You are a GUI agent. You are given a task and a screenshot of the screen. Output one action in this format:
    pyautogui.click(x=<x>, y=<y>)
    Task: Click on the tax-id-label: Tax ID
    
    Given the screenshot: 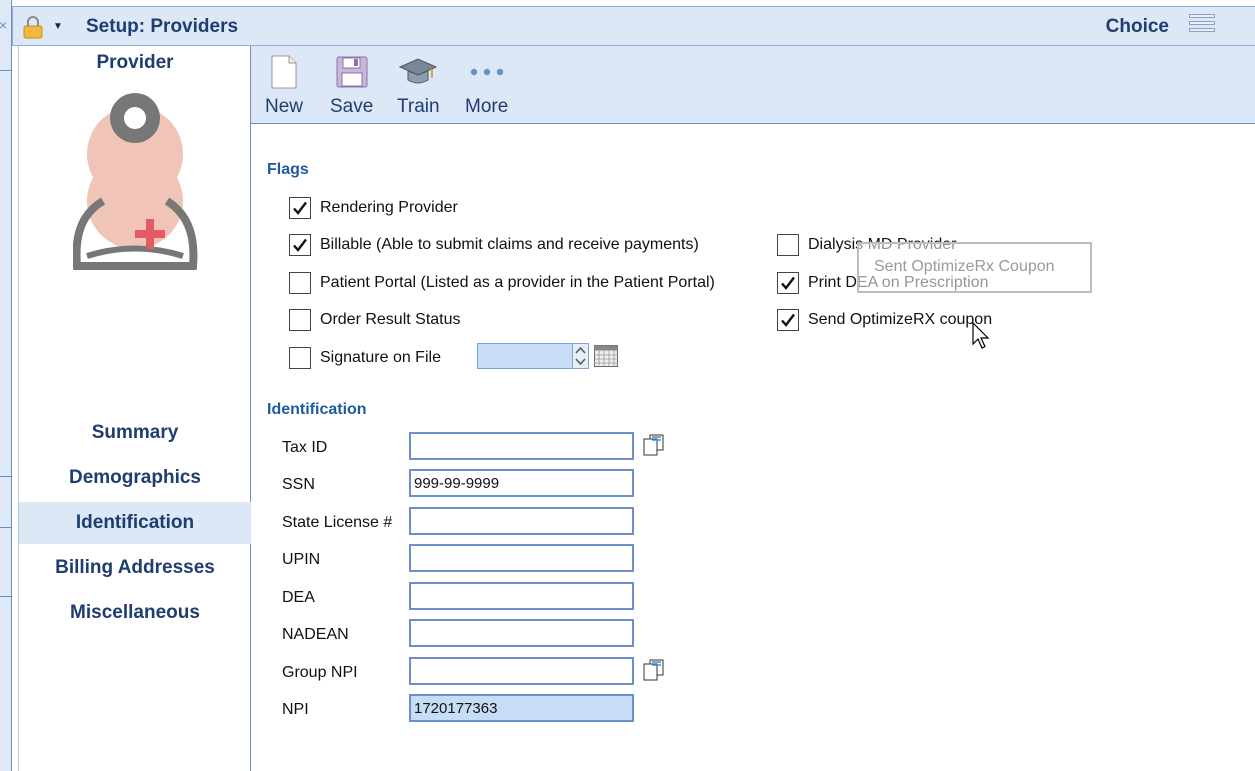 What is the action you would take?
    pyautogui.click(x=305, y=447)
    